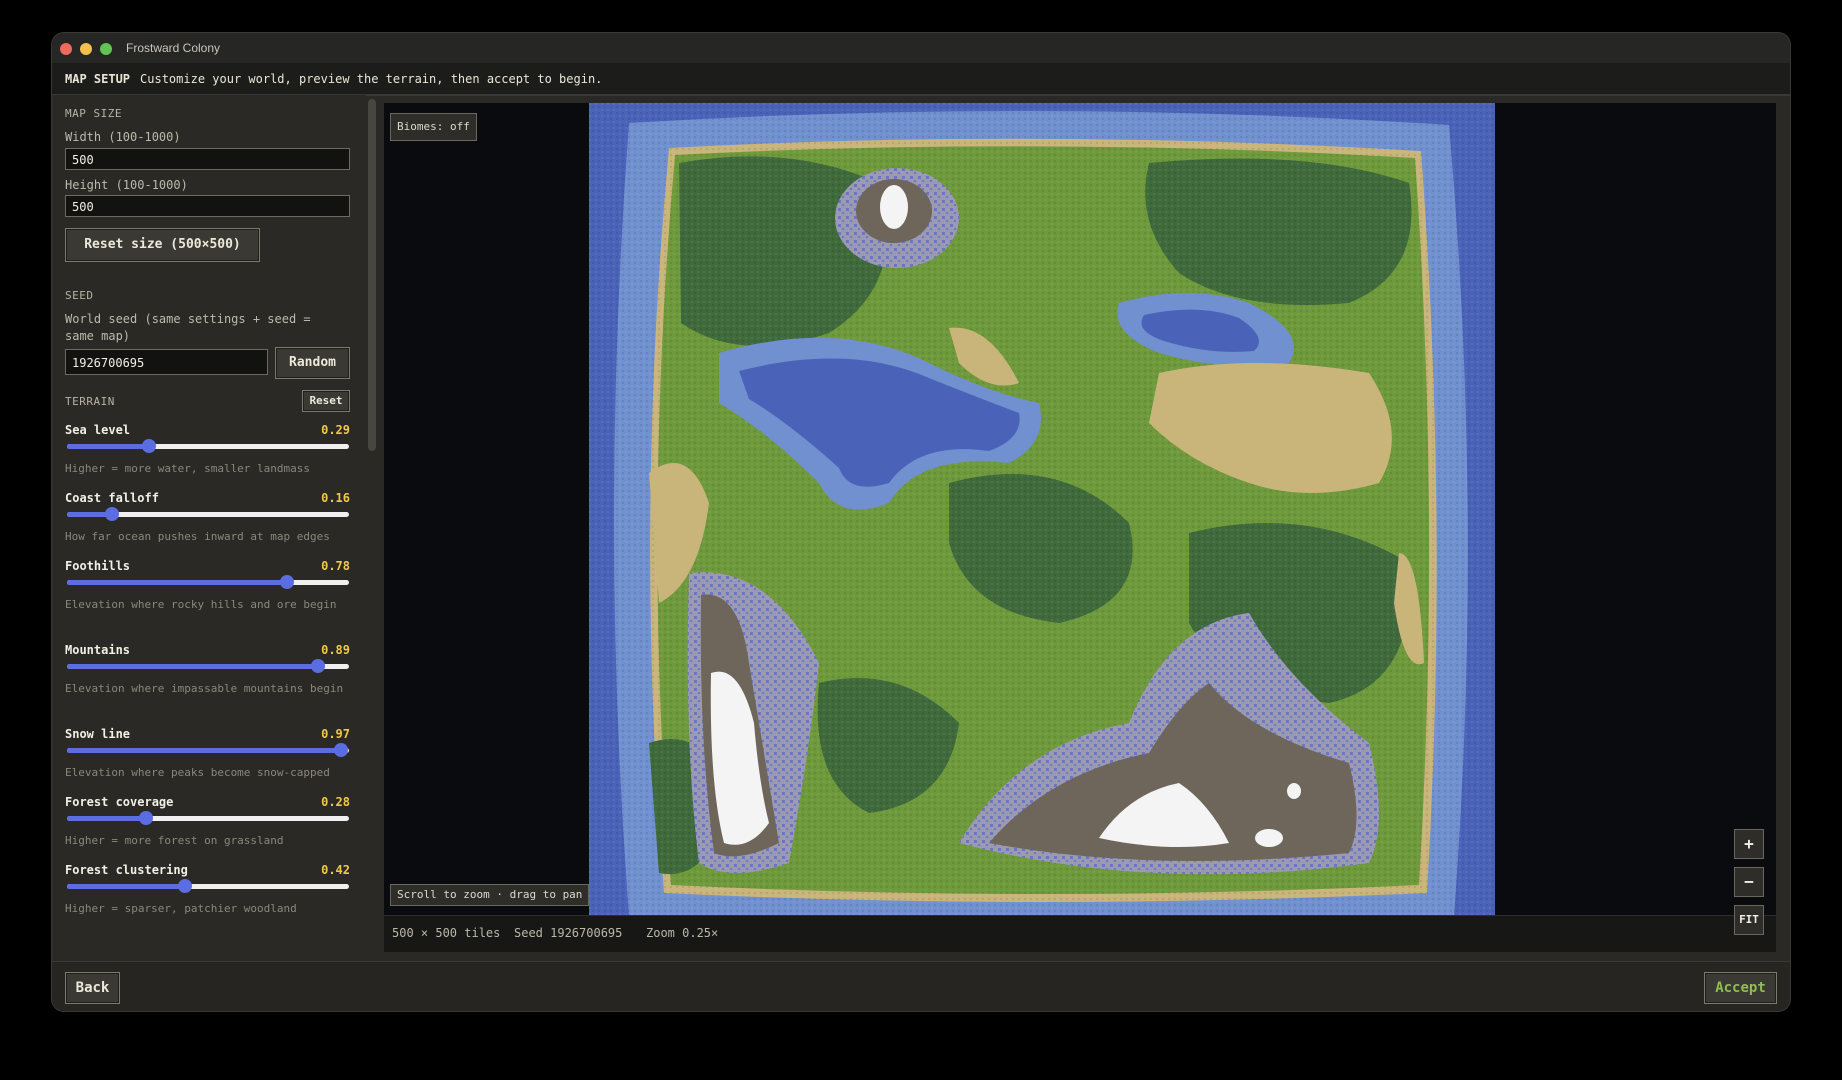 The width and height of the screenshot is (1842, 1080). I want to click on slider-description: How far ocean pushes inward at map edges, so click(197, 536).